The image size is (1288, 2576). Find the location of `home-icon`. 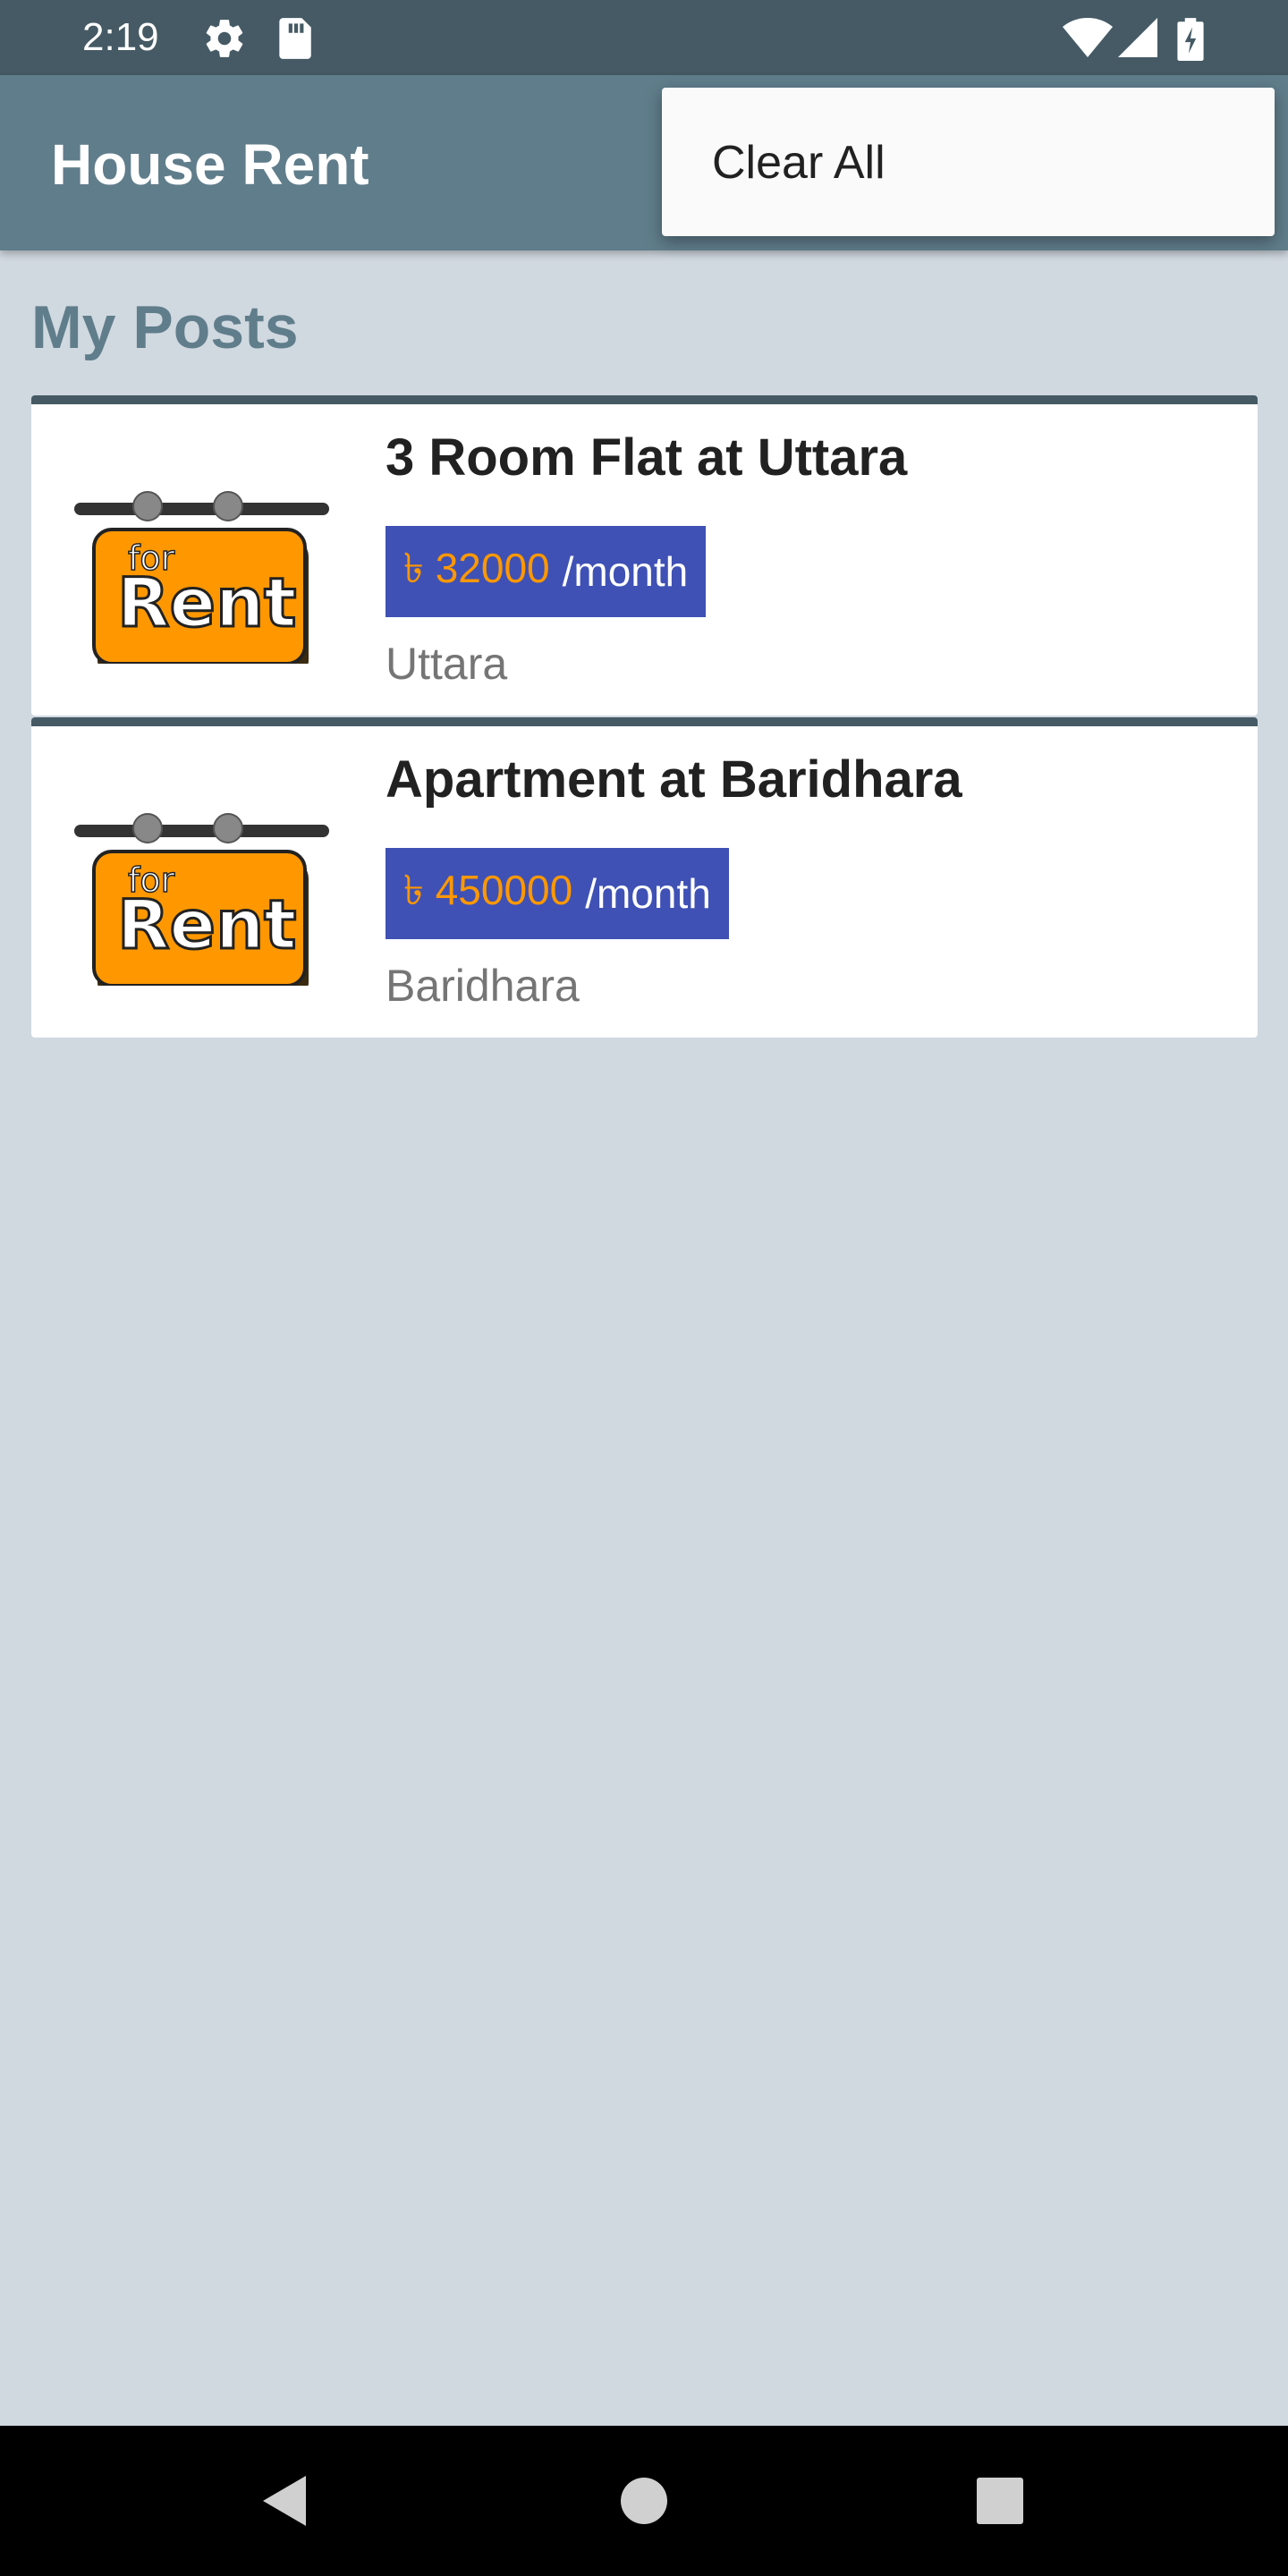

home-icon is located at coordinates (644, 2501).